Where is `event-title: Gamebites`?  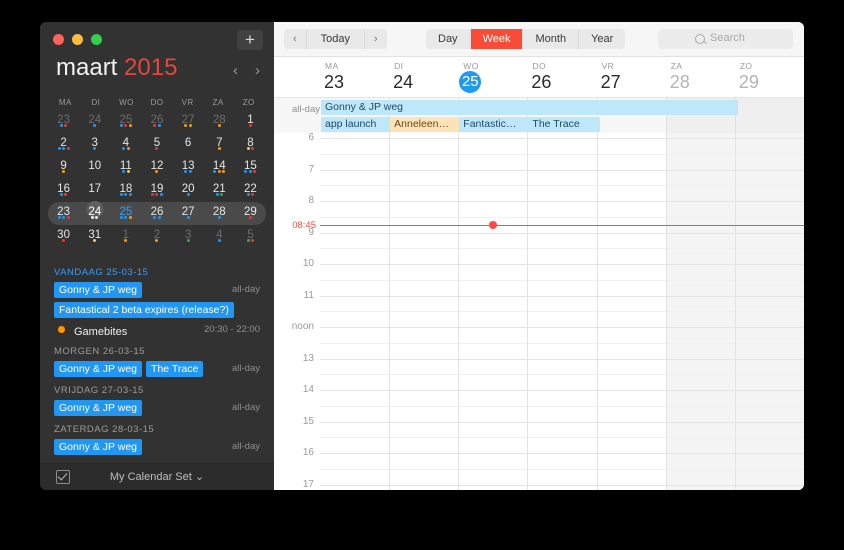
event-title: Gamebites is located at coordinates (101, 332).